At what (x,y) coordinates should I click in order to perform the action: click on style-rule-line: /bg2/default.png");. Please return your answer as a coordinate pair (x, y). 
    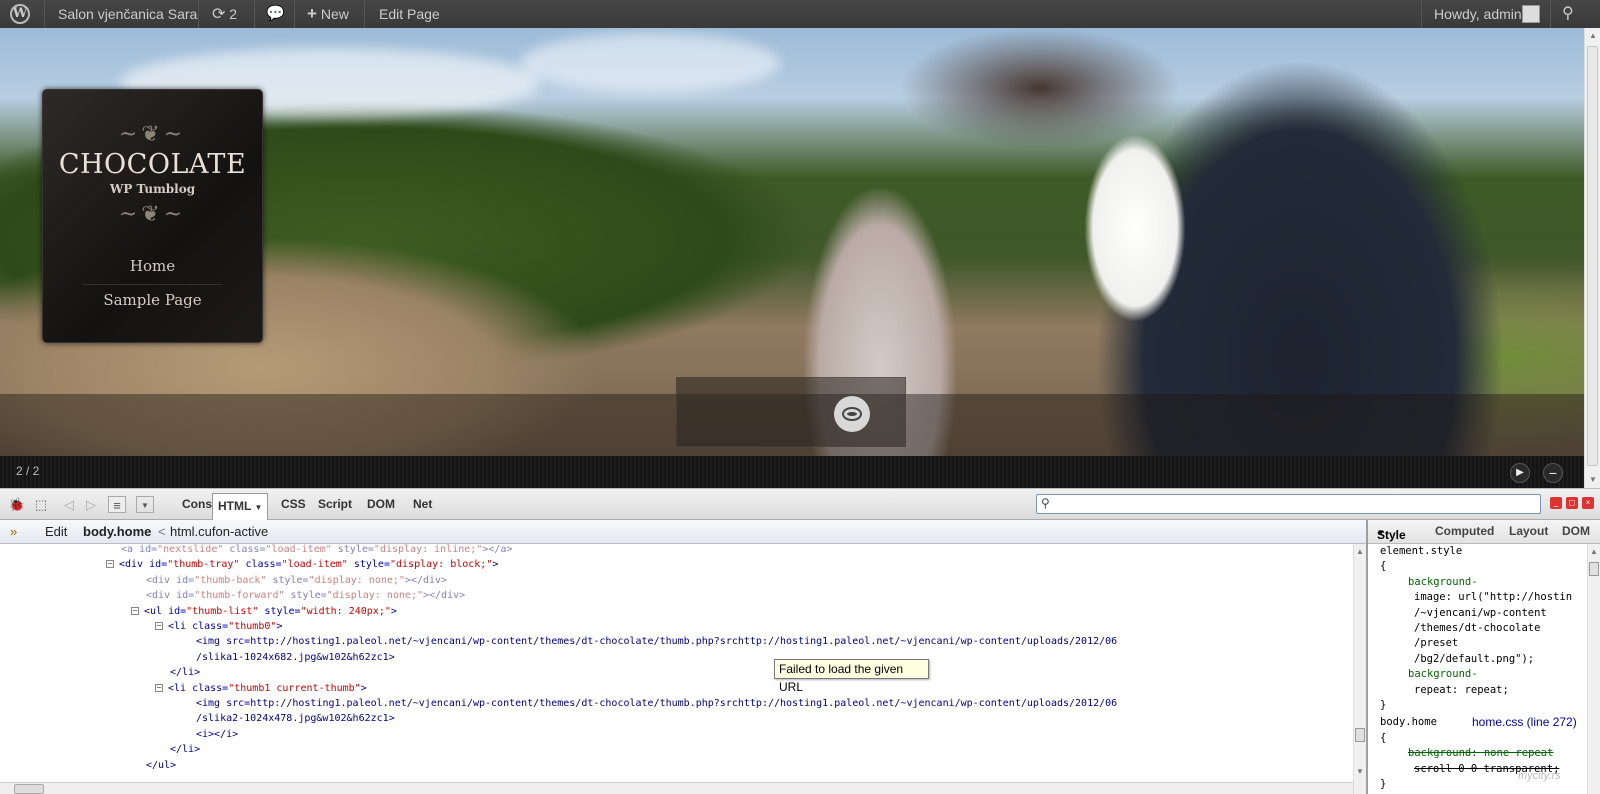
    Looking at the image, I should click on (1474, 659).